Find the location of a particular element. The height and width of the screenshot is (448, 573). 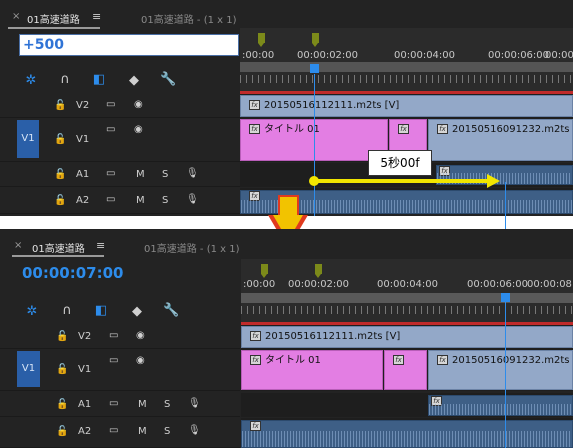

timecode-input: +500 is located at coordinates (129, 45).